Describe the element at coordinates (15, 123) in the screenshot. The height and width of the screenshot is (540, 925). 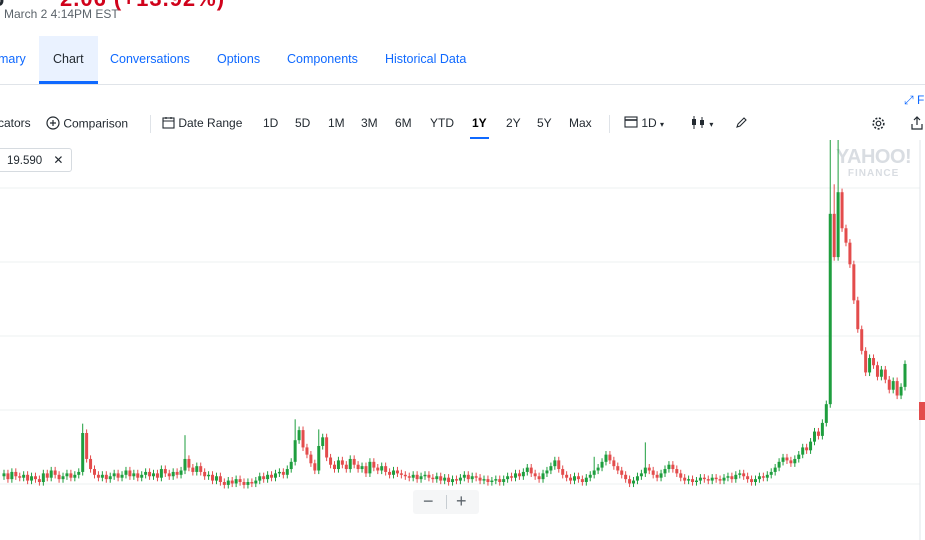
I see `indicators-button: cators` at that location.